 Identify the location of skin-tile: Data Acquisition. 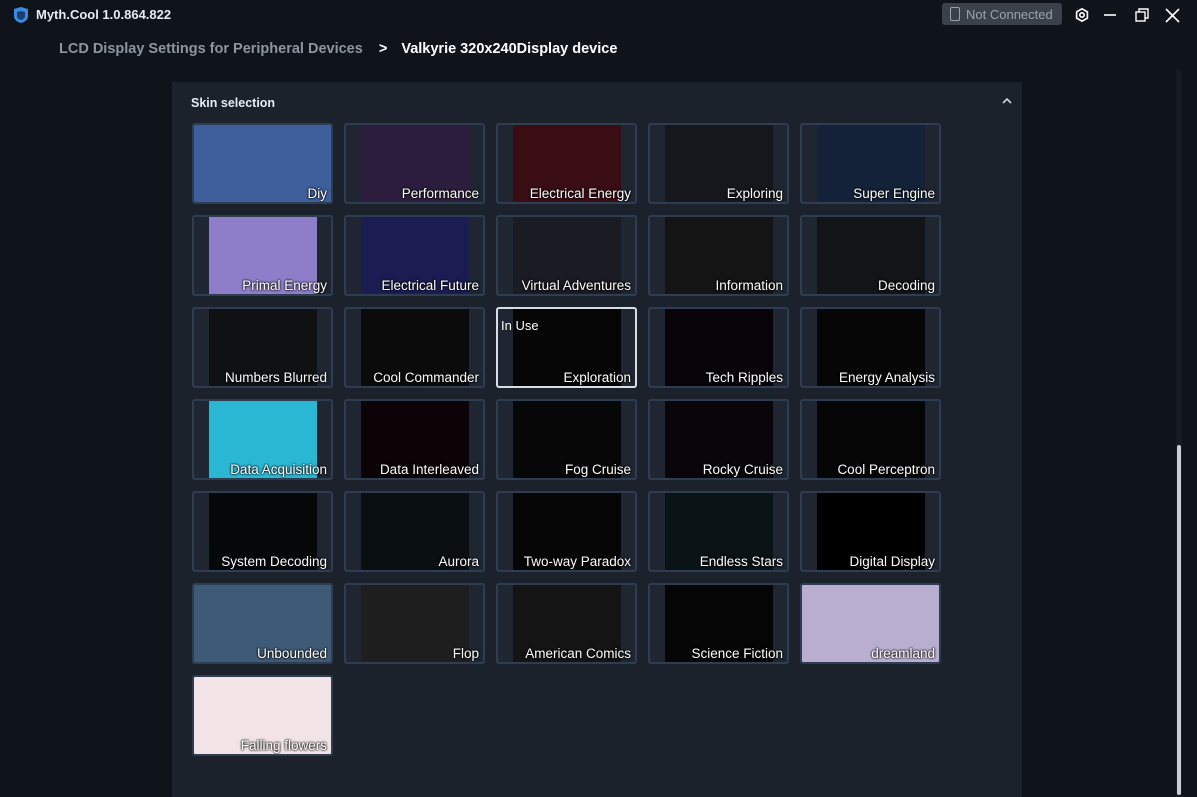
(262, 439).